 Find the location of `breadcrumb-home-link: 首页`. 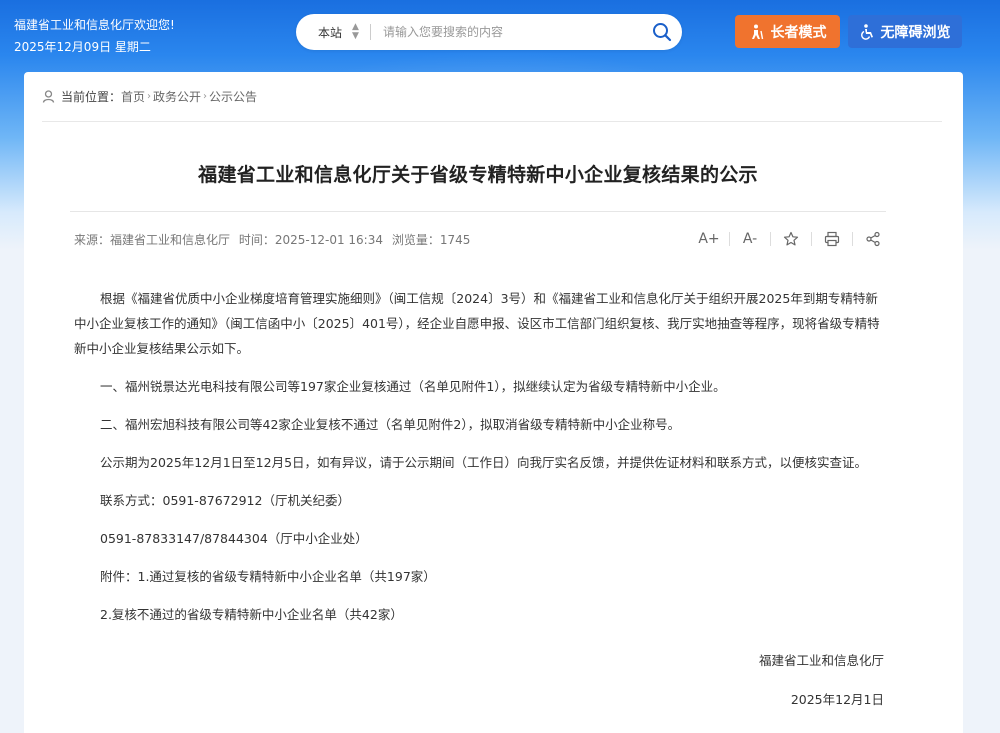

breadcrumb-home-link: 首页 is located at coordinates (133, 96).